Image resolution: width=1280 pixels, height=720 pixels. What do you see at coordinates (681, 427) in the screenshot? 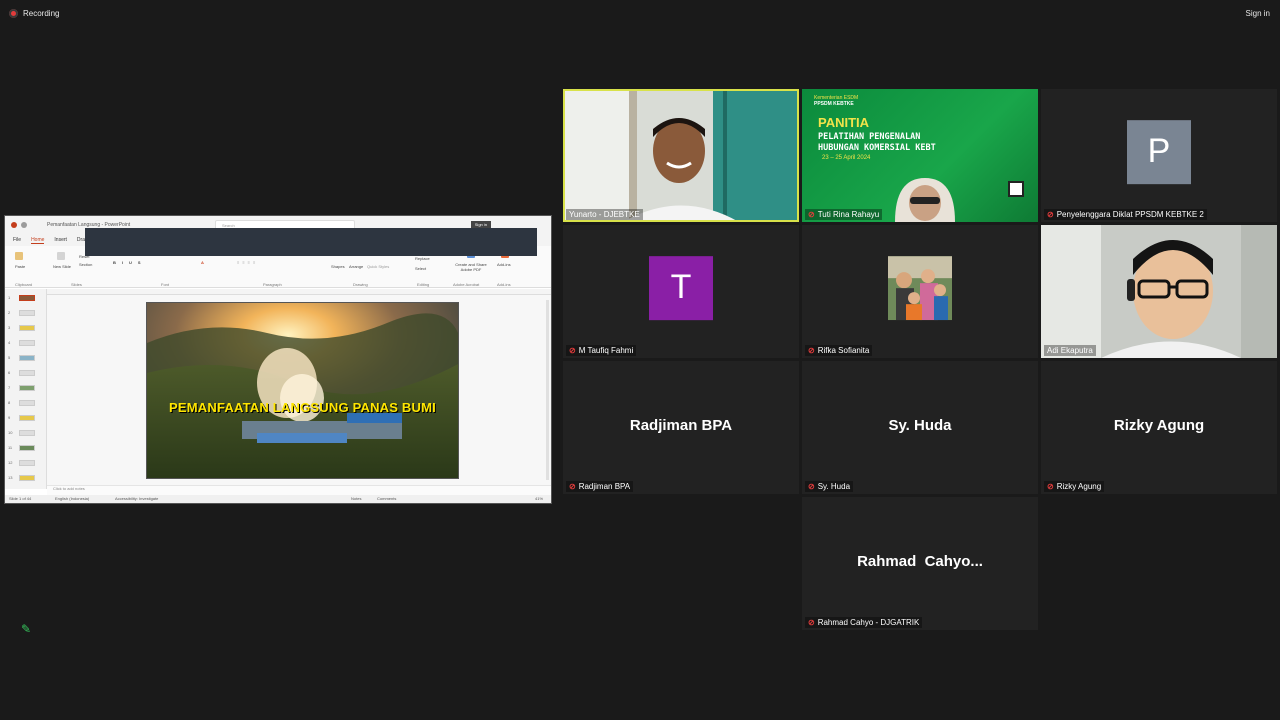
I see `participant-tile: Radjiman BPA ⊘ Radjiman BPA` at bounding box center [681, 427].